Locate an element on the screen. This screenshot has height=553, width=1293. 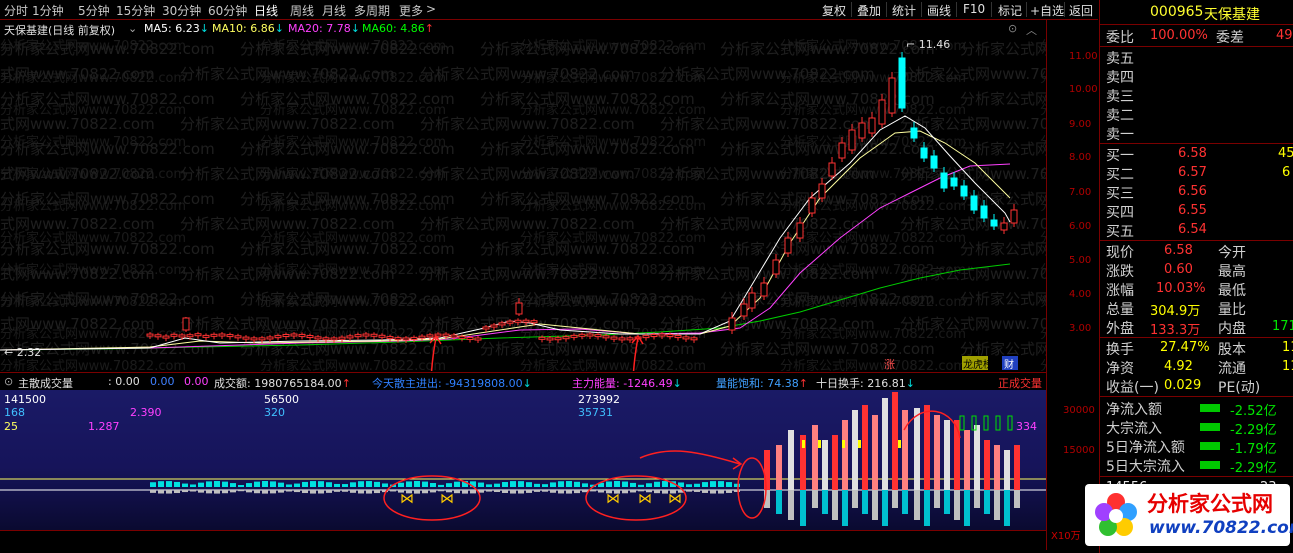
flower-logo-icon is located at coordinates (1116, 514).